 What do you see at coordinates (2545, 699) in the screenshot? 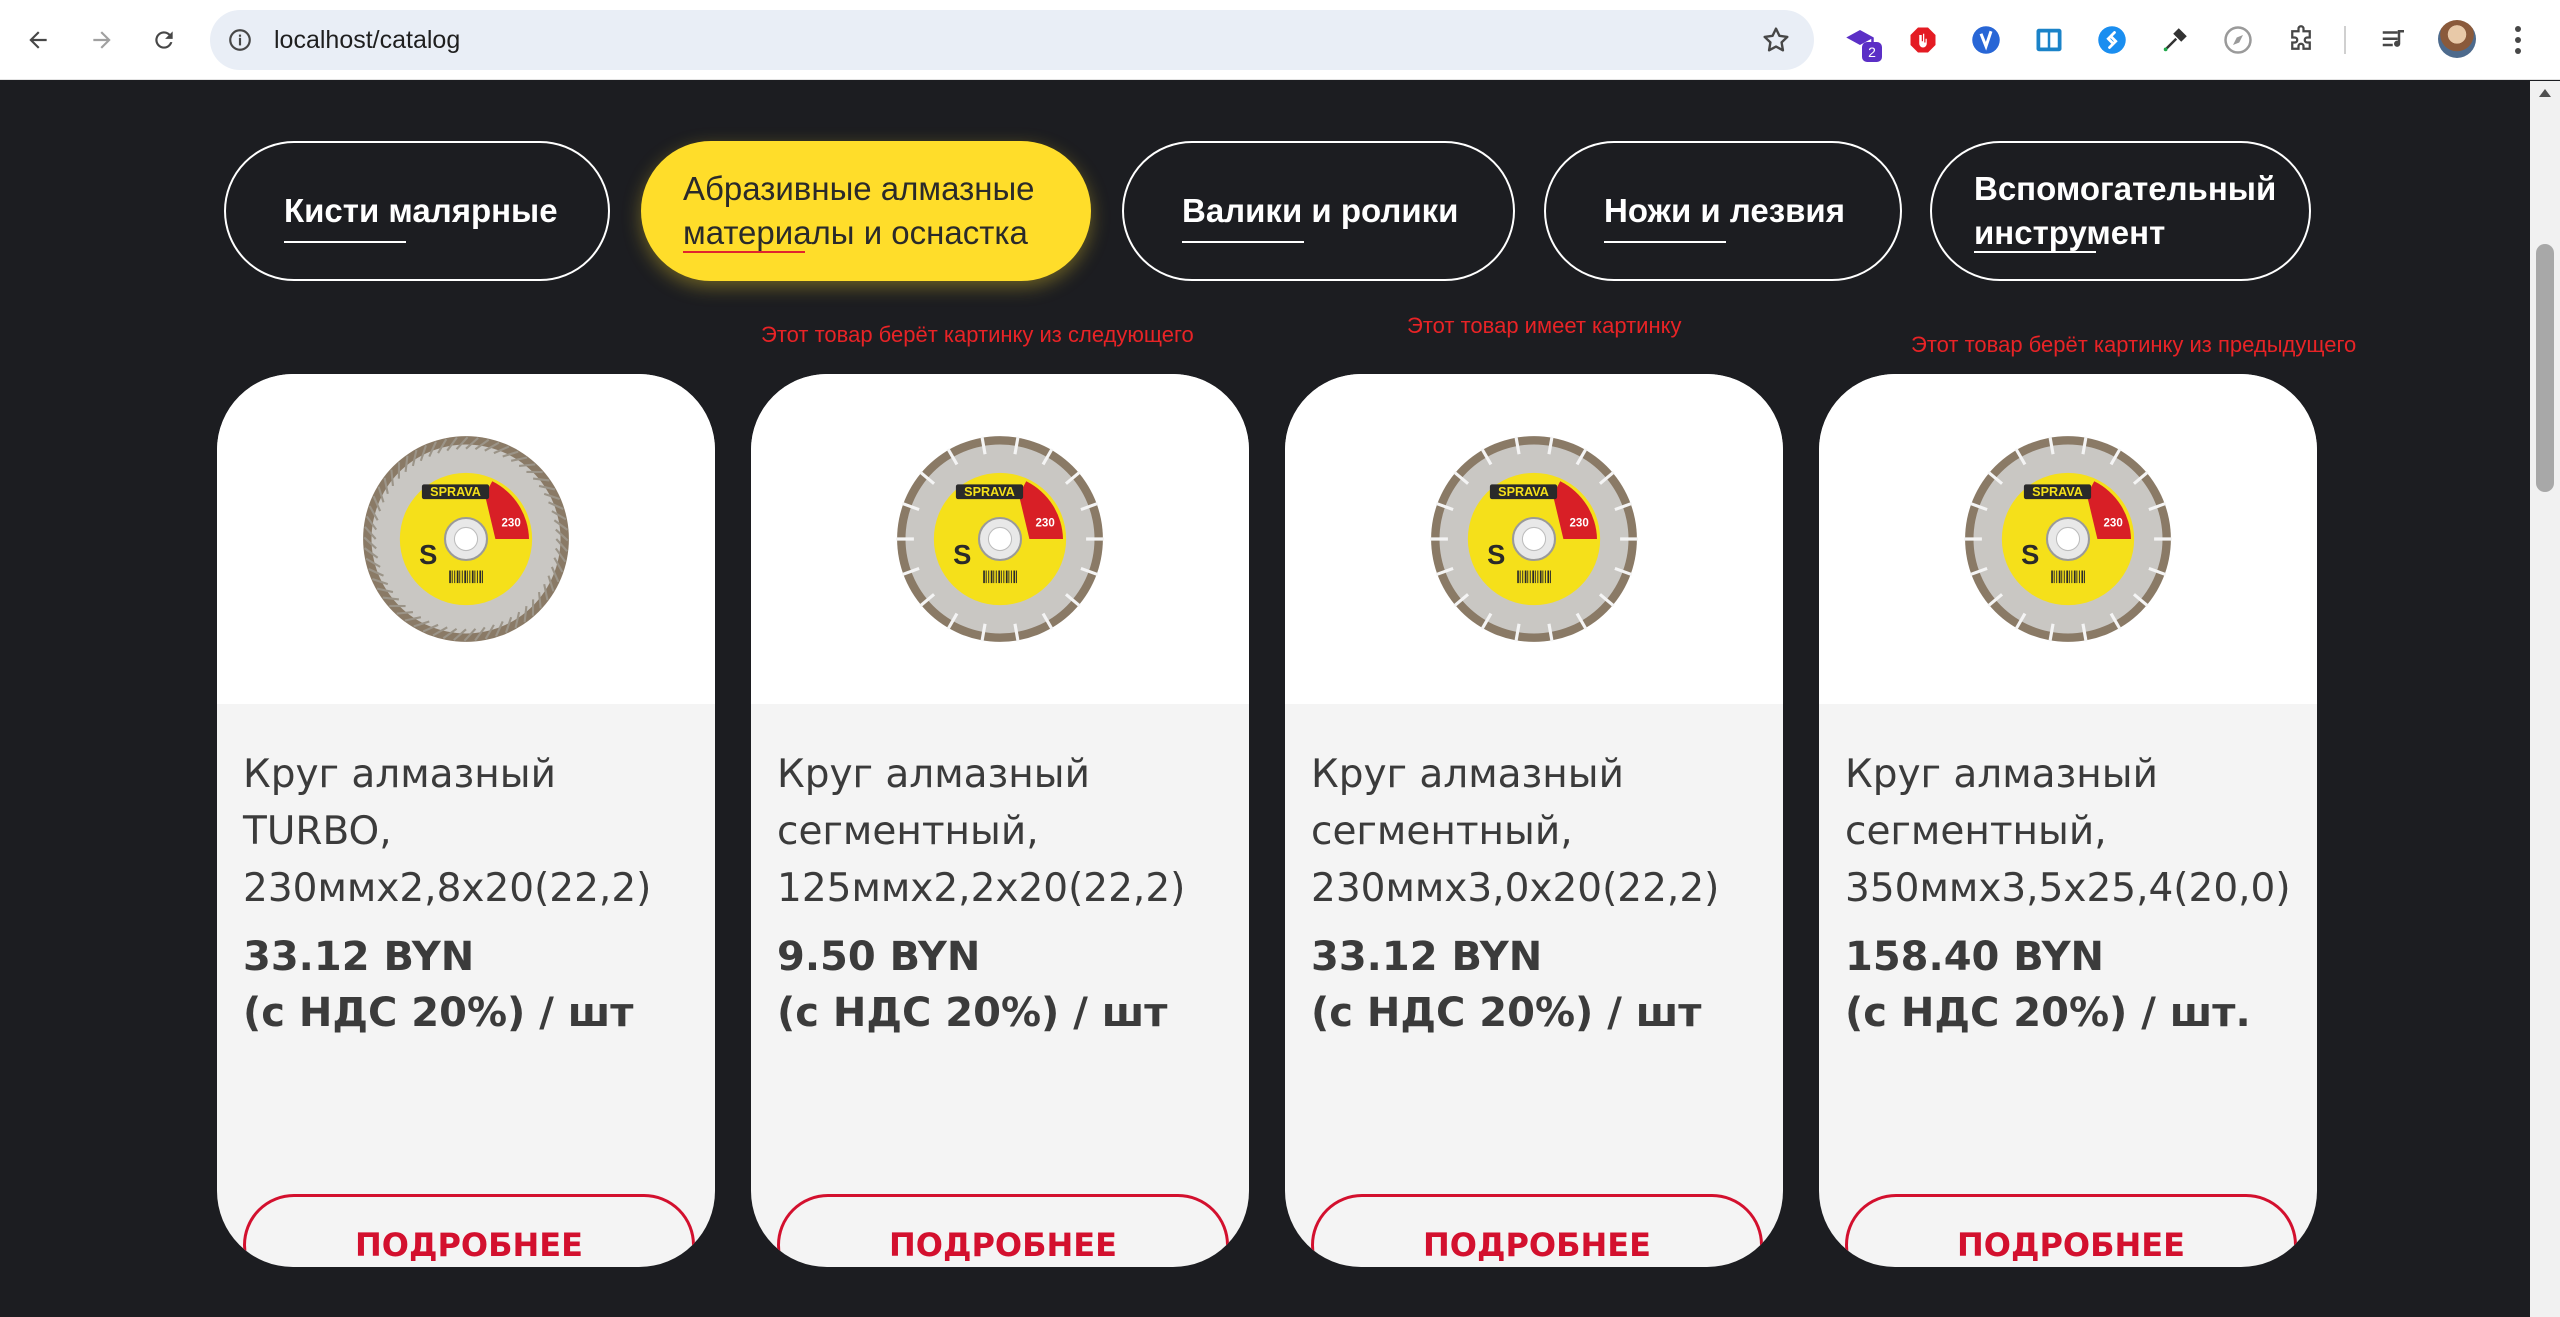
I see `page-scrollbar` at bounding box center [2545, 699].